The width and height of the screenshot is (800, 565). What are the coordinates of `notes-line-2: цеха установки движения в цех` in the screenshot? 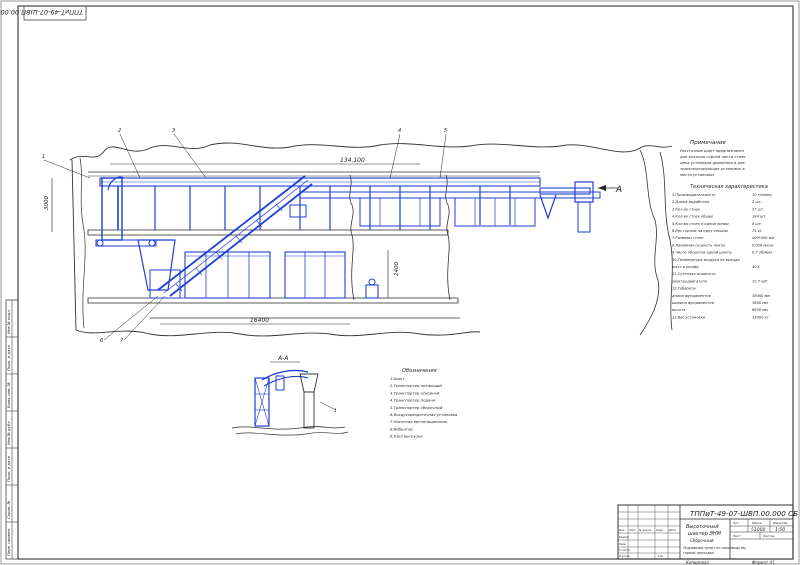 It's located at (712, 162).